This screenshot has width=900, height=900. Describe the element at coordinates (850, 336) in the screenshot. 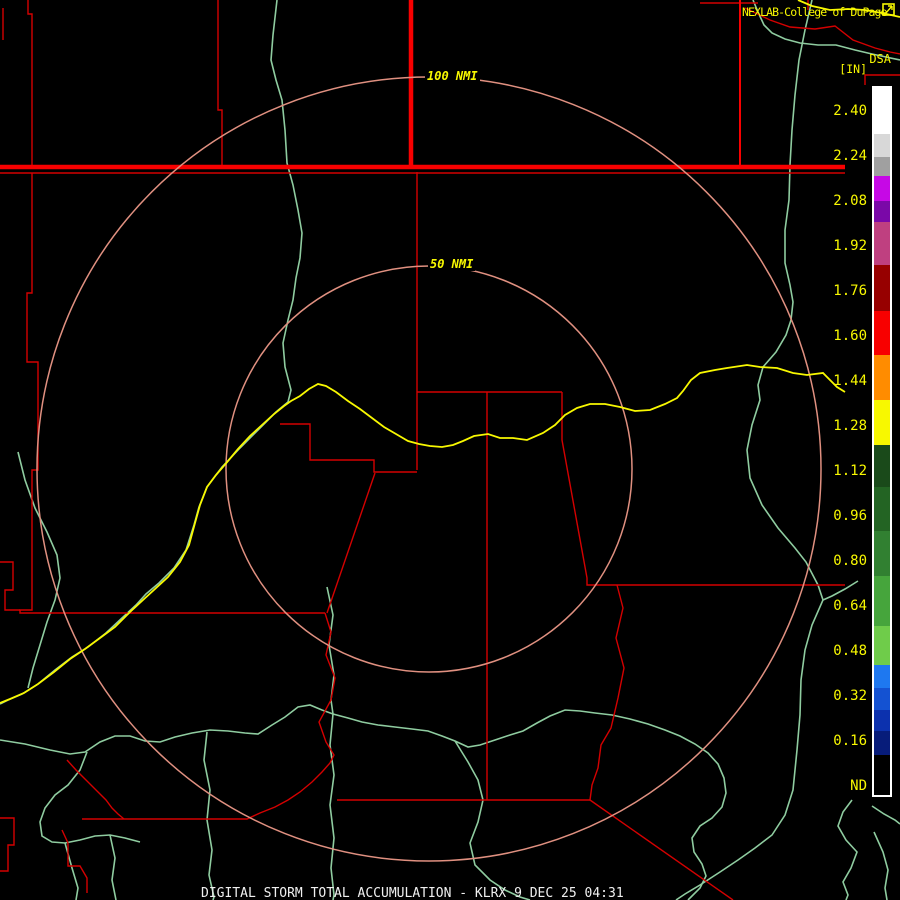

I see `colorbar-tick-label: 1.60` at that location.